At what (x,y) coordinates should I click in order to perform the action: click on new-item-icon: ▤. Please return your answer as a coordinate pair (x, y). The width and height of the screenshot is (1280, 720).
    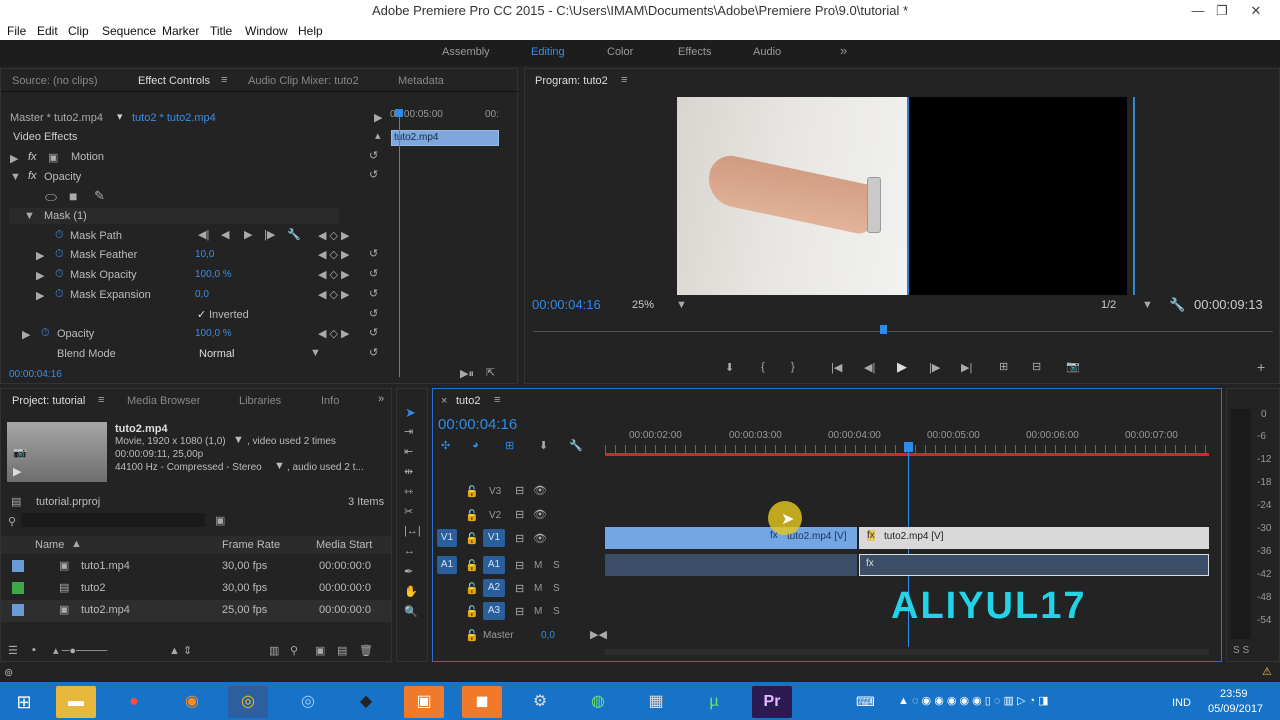
    Looking at the image, I should click on (342, 650).